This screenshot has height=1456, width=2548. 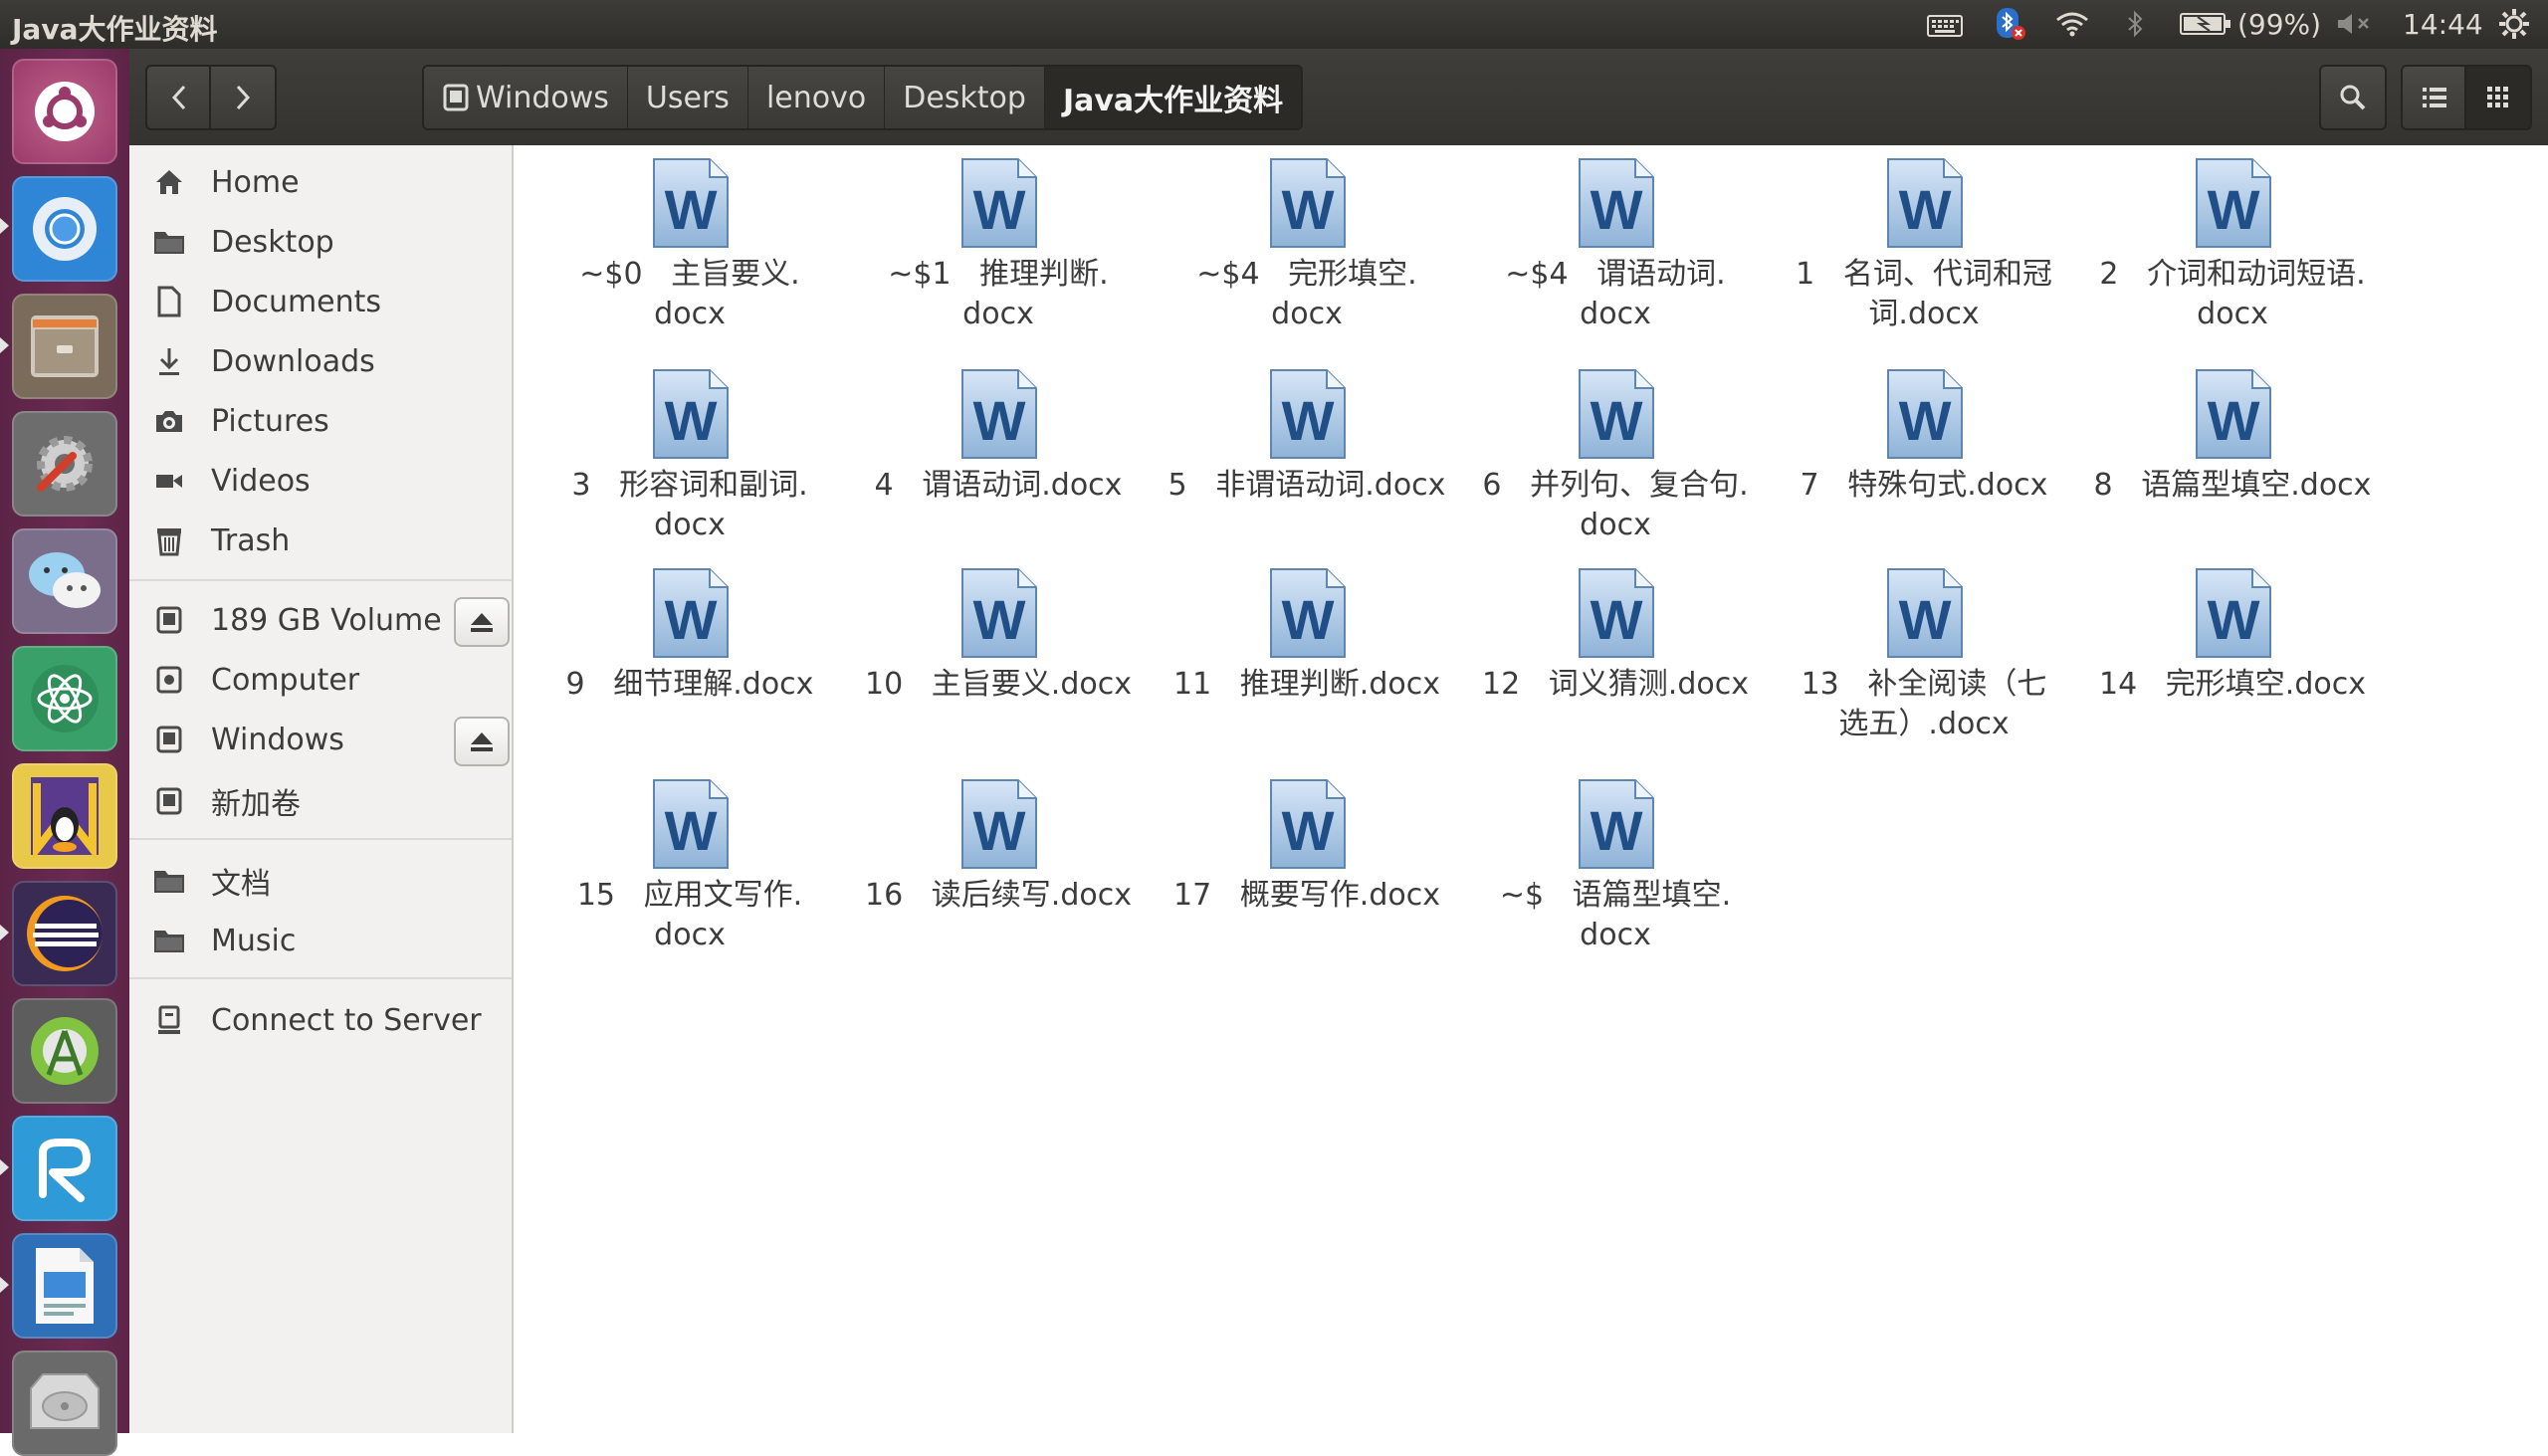 I want to click on list-view-button, so click(x=2434, y=97).